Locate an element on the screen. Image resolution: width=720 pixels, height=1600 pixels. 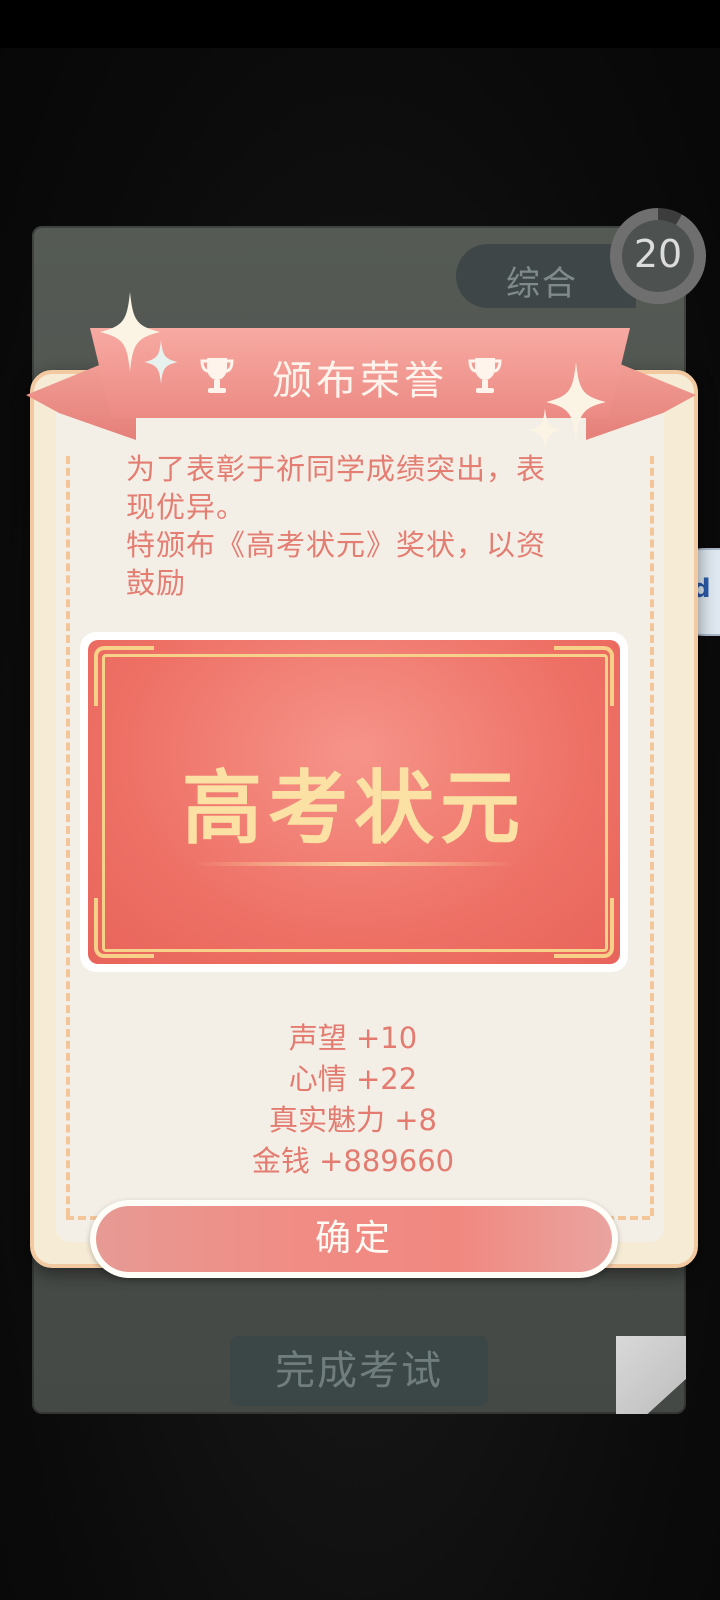
reward-reputation: 声望 +10 is located at coordinates (353, 1038).